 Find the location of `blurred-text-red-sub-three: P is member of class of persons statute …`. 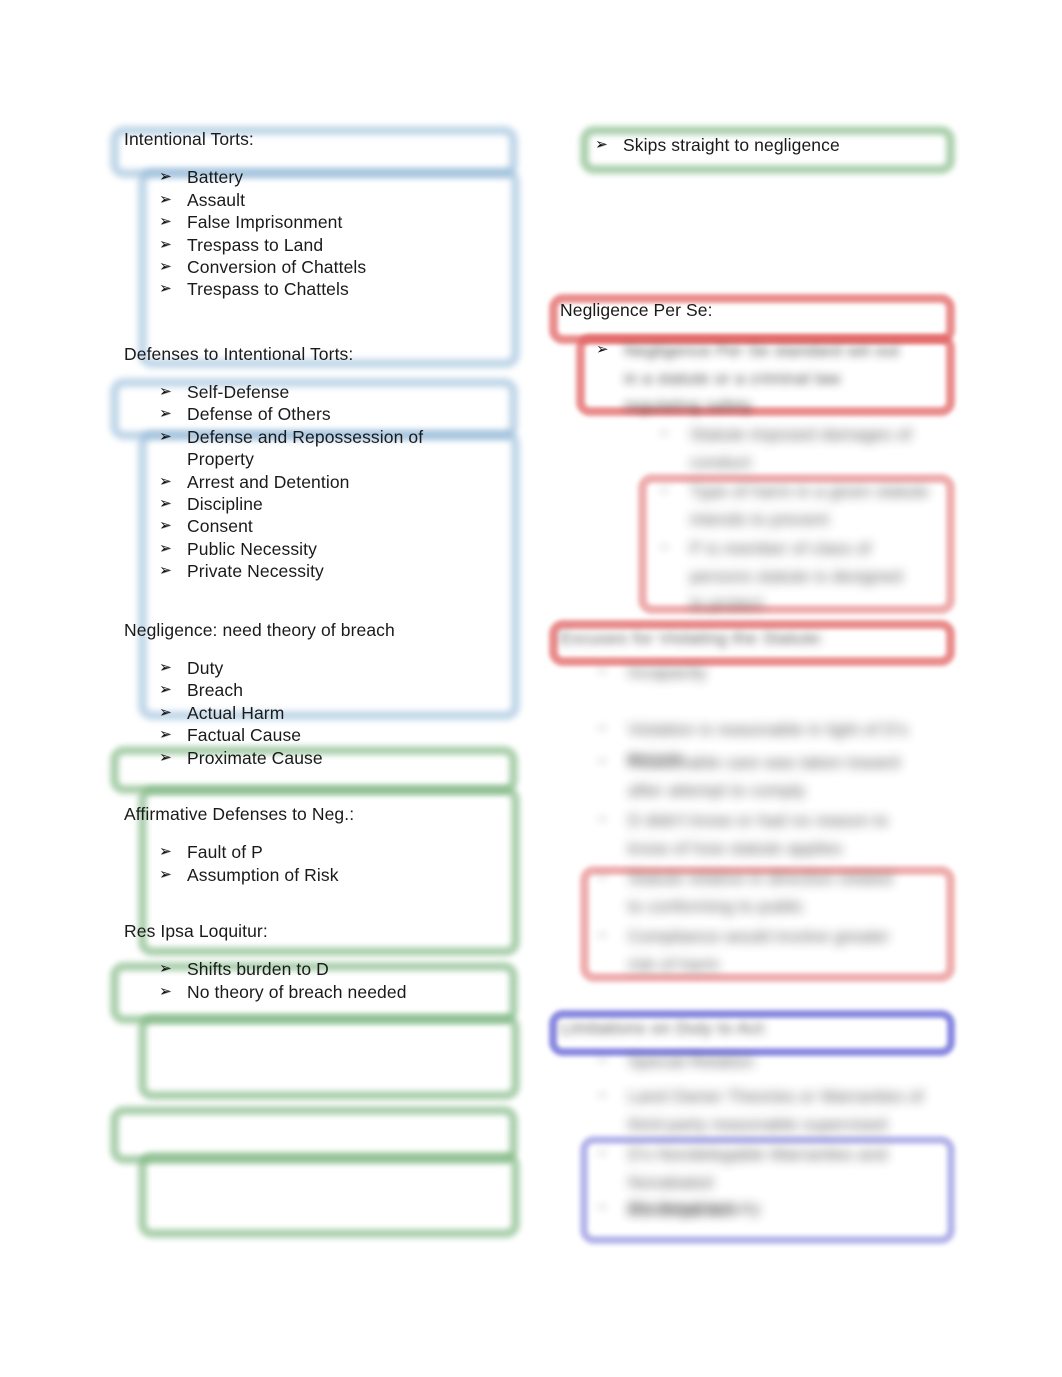

blurred-text-red-sub-three: P is member of class of persons statute … is located at coordinates (796, 576).